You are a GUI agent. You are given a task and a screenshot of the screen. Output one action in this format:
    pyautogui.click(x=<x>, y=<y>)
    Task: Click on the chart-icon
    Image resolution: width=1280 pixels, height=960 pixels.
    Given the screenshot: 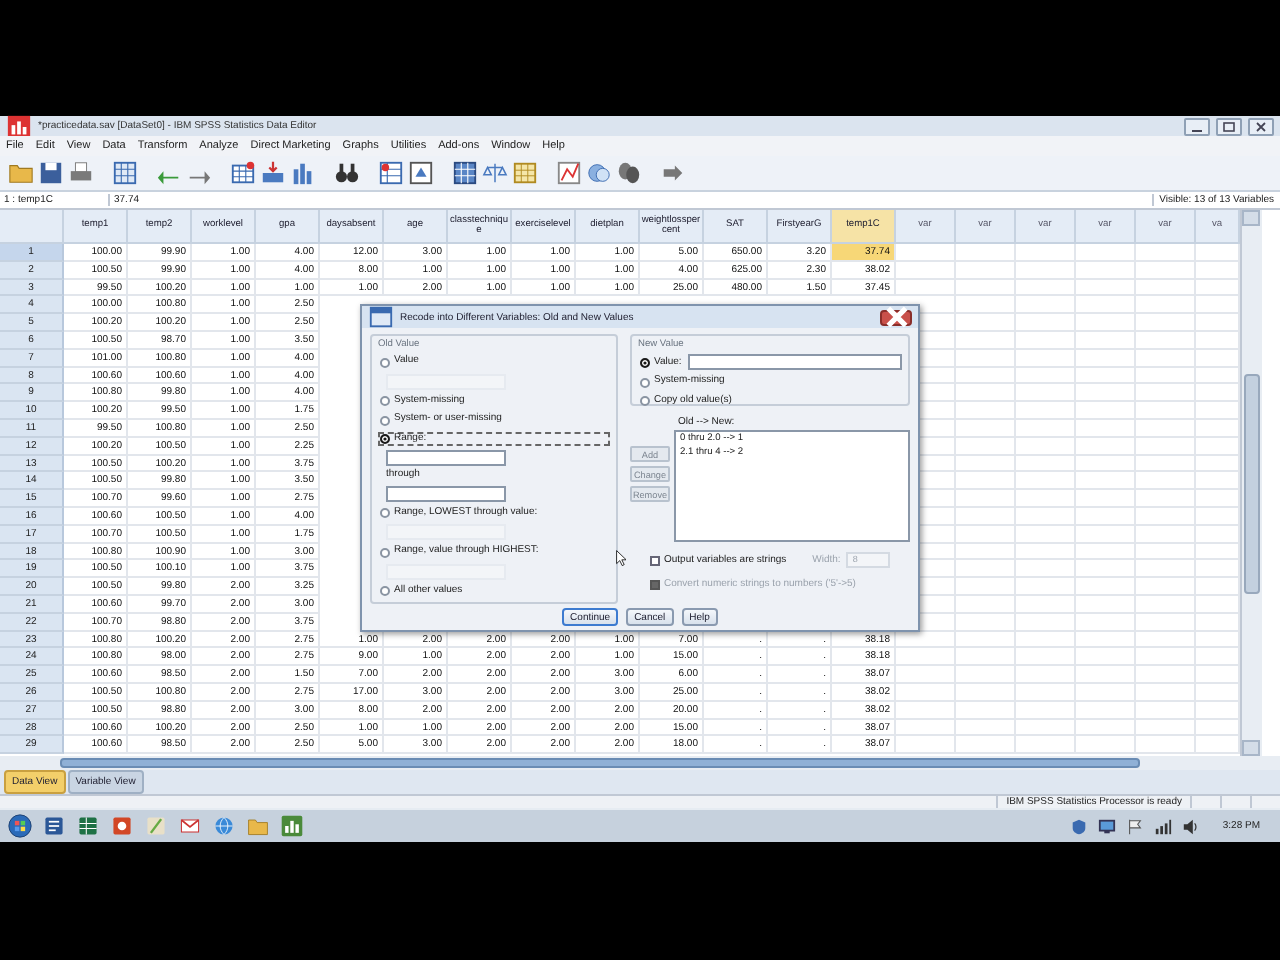 What is the action you would take?
    pyautogui.click(x=569, y=173)
    